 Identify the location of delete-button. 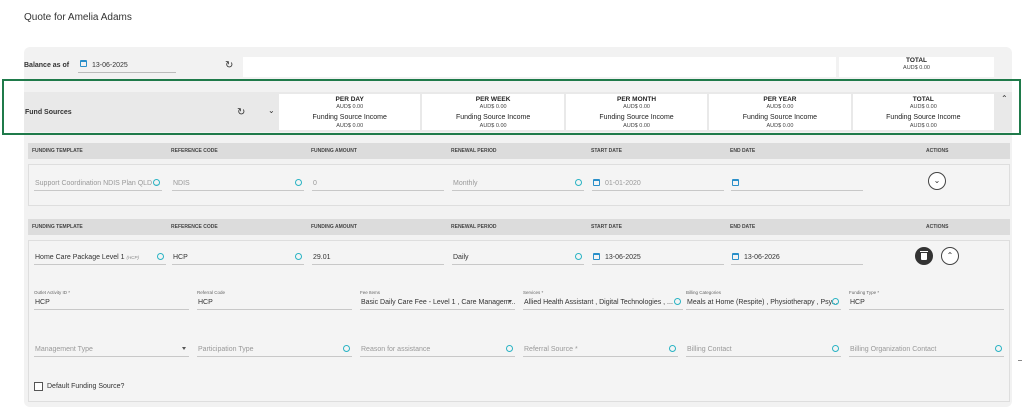
(924, 256).